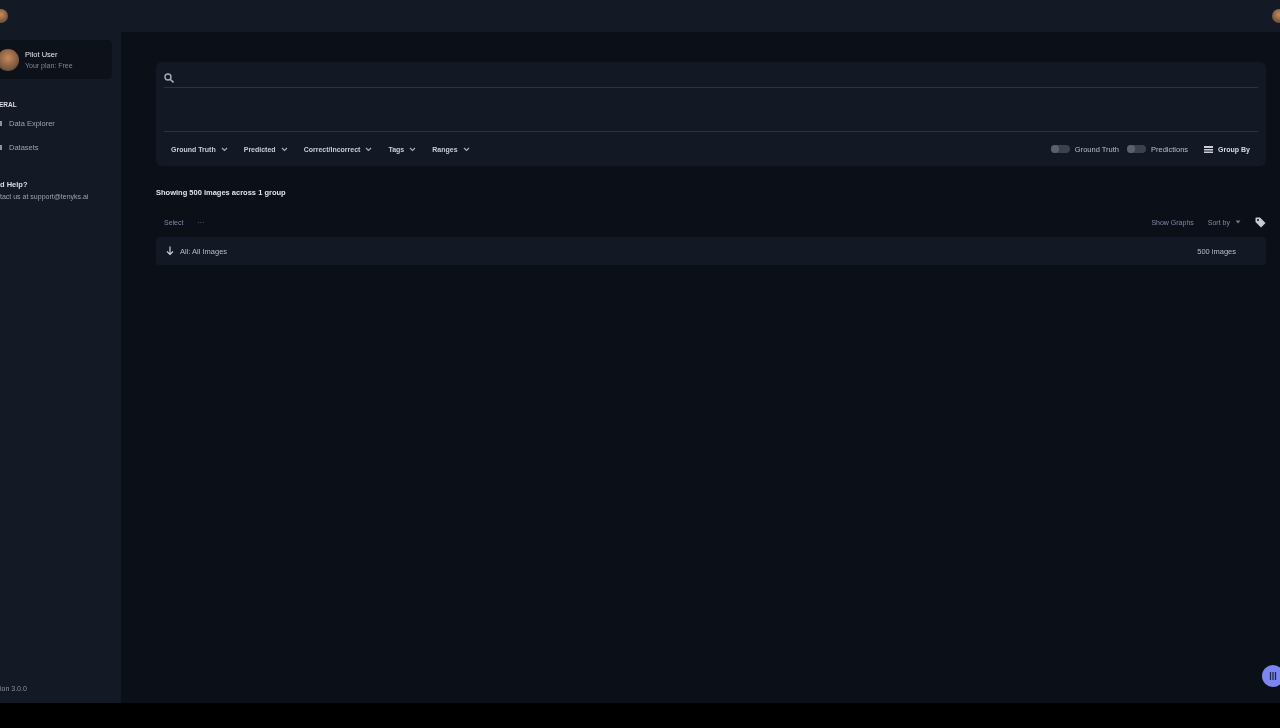 This screenshot has width=1280, height=728. What do you see at coordinates (9, 59) in the screenshot?
I see `avatar` at bounding box center [9, 59].